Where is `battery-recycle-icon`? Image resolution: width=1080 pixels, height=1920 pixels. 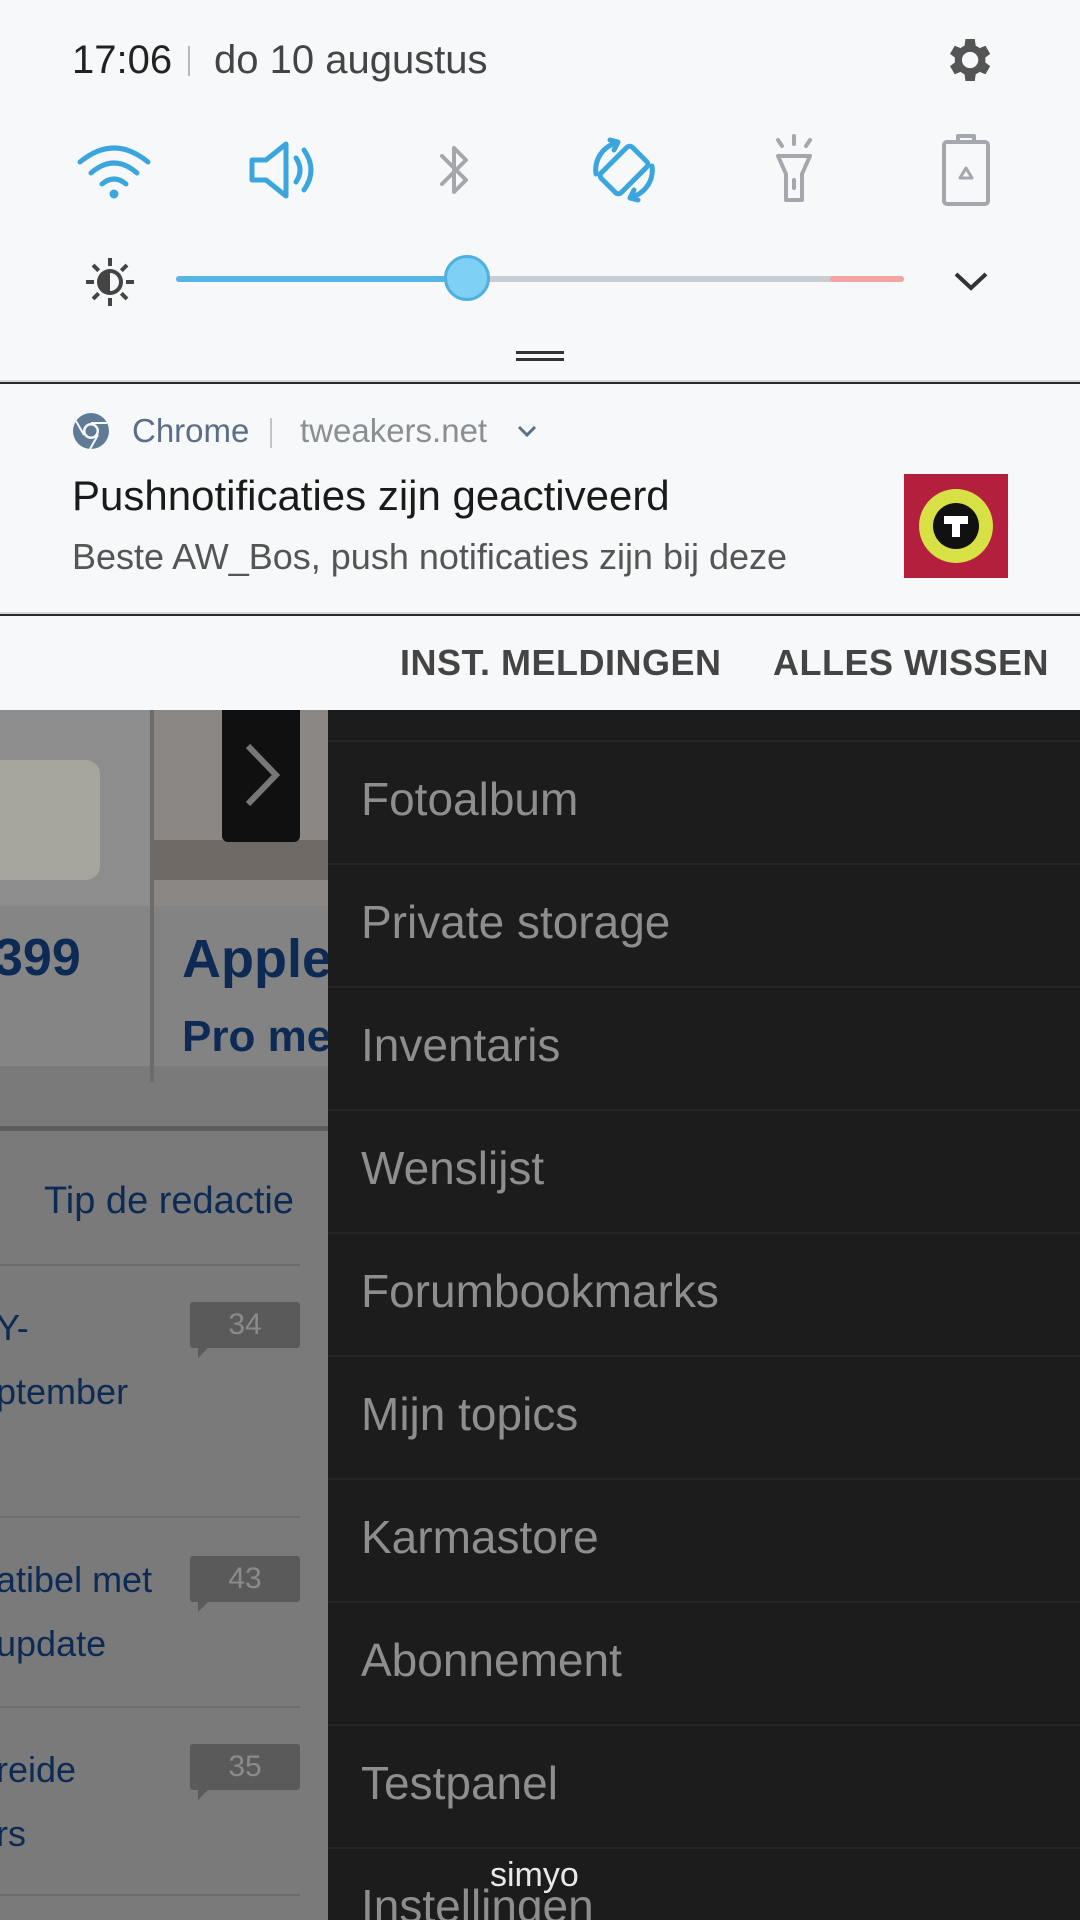 battery-recycle-icon is located at coordinates (966, 170).